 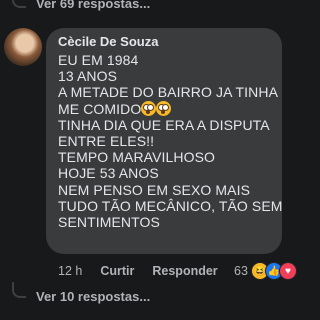 I want to click on comment-line: HOJE 53 ANOS, so click(x=108, y=173).